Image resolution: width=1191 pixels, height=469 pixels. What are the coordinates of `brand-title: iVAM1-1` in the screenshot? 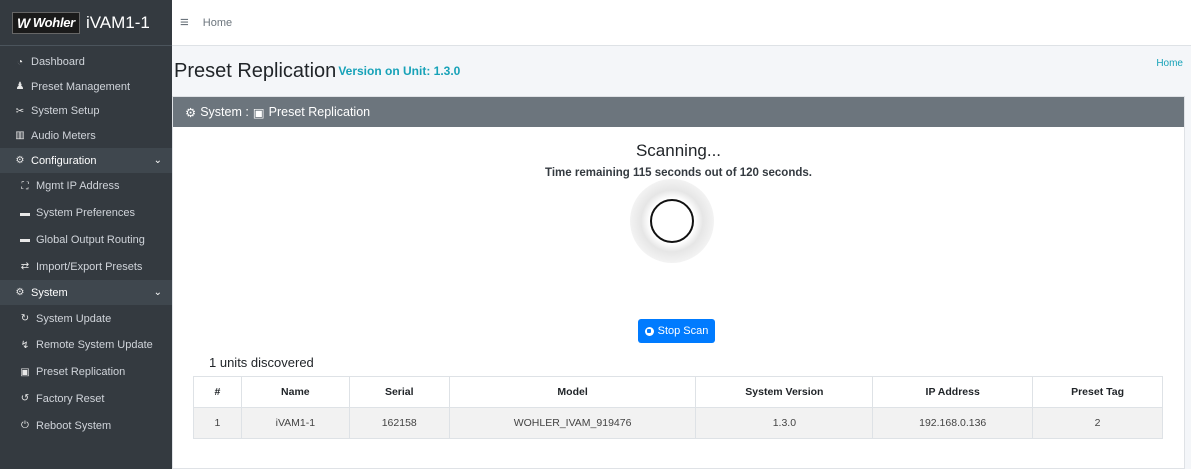 It's located at (117, 22).